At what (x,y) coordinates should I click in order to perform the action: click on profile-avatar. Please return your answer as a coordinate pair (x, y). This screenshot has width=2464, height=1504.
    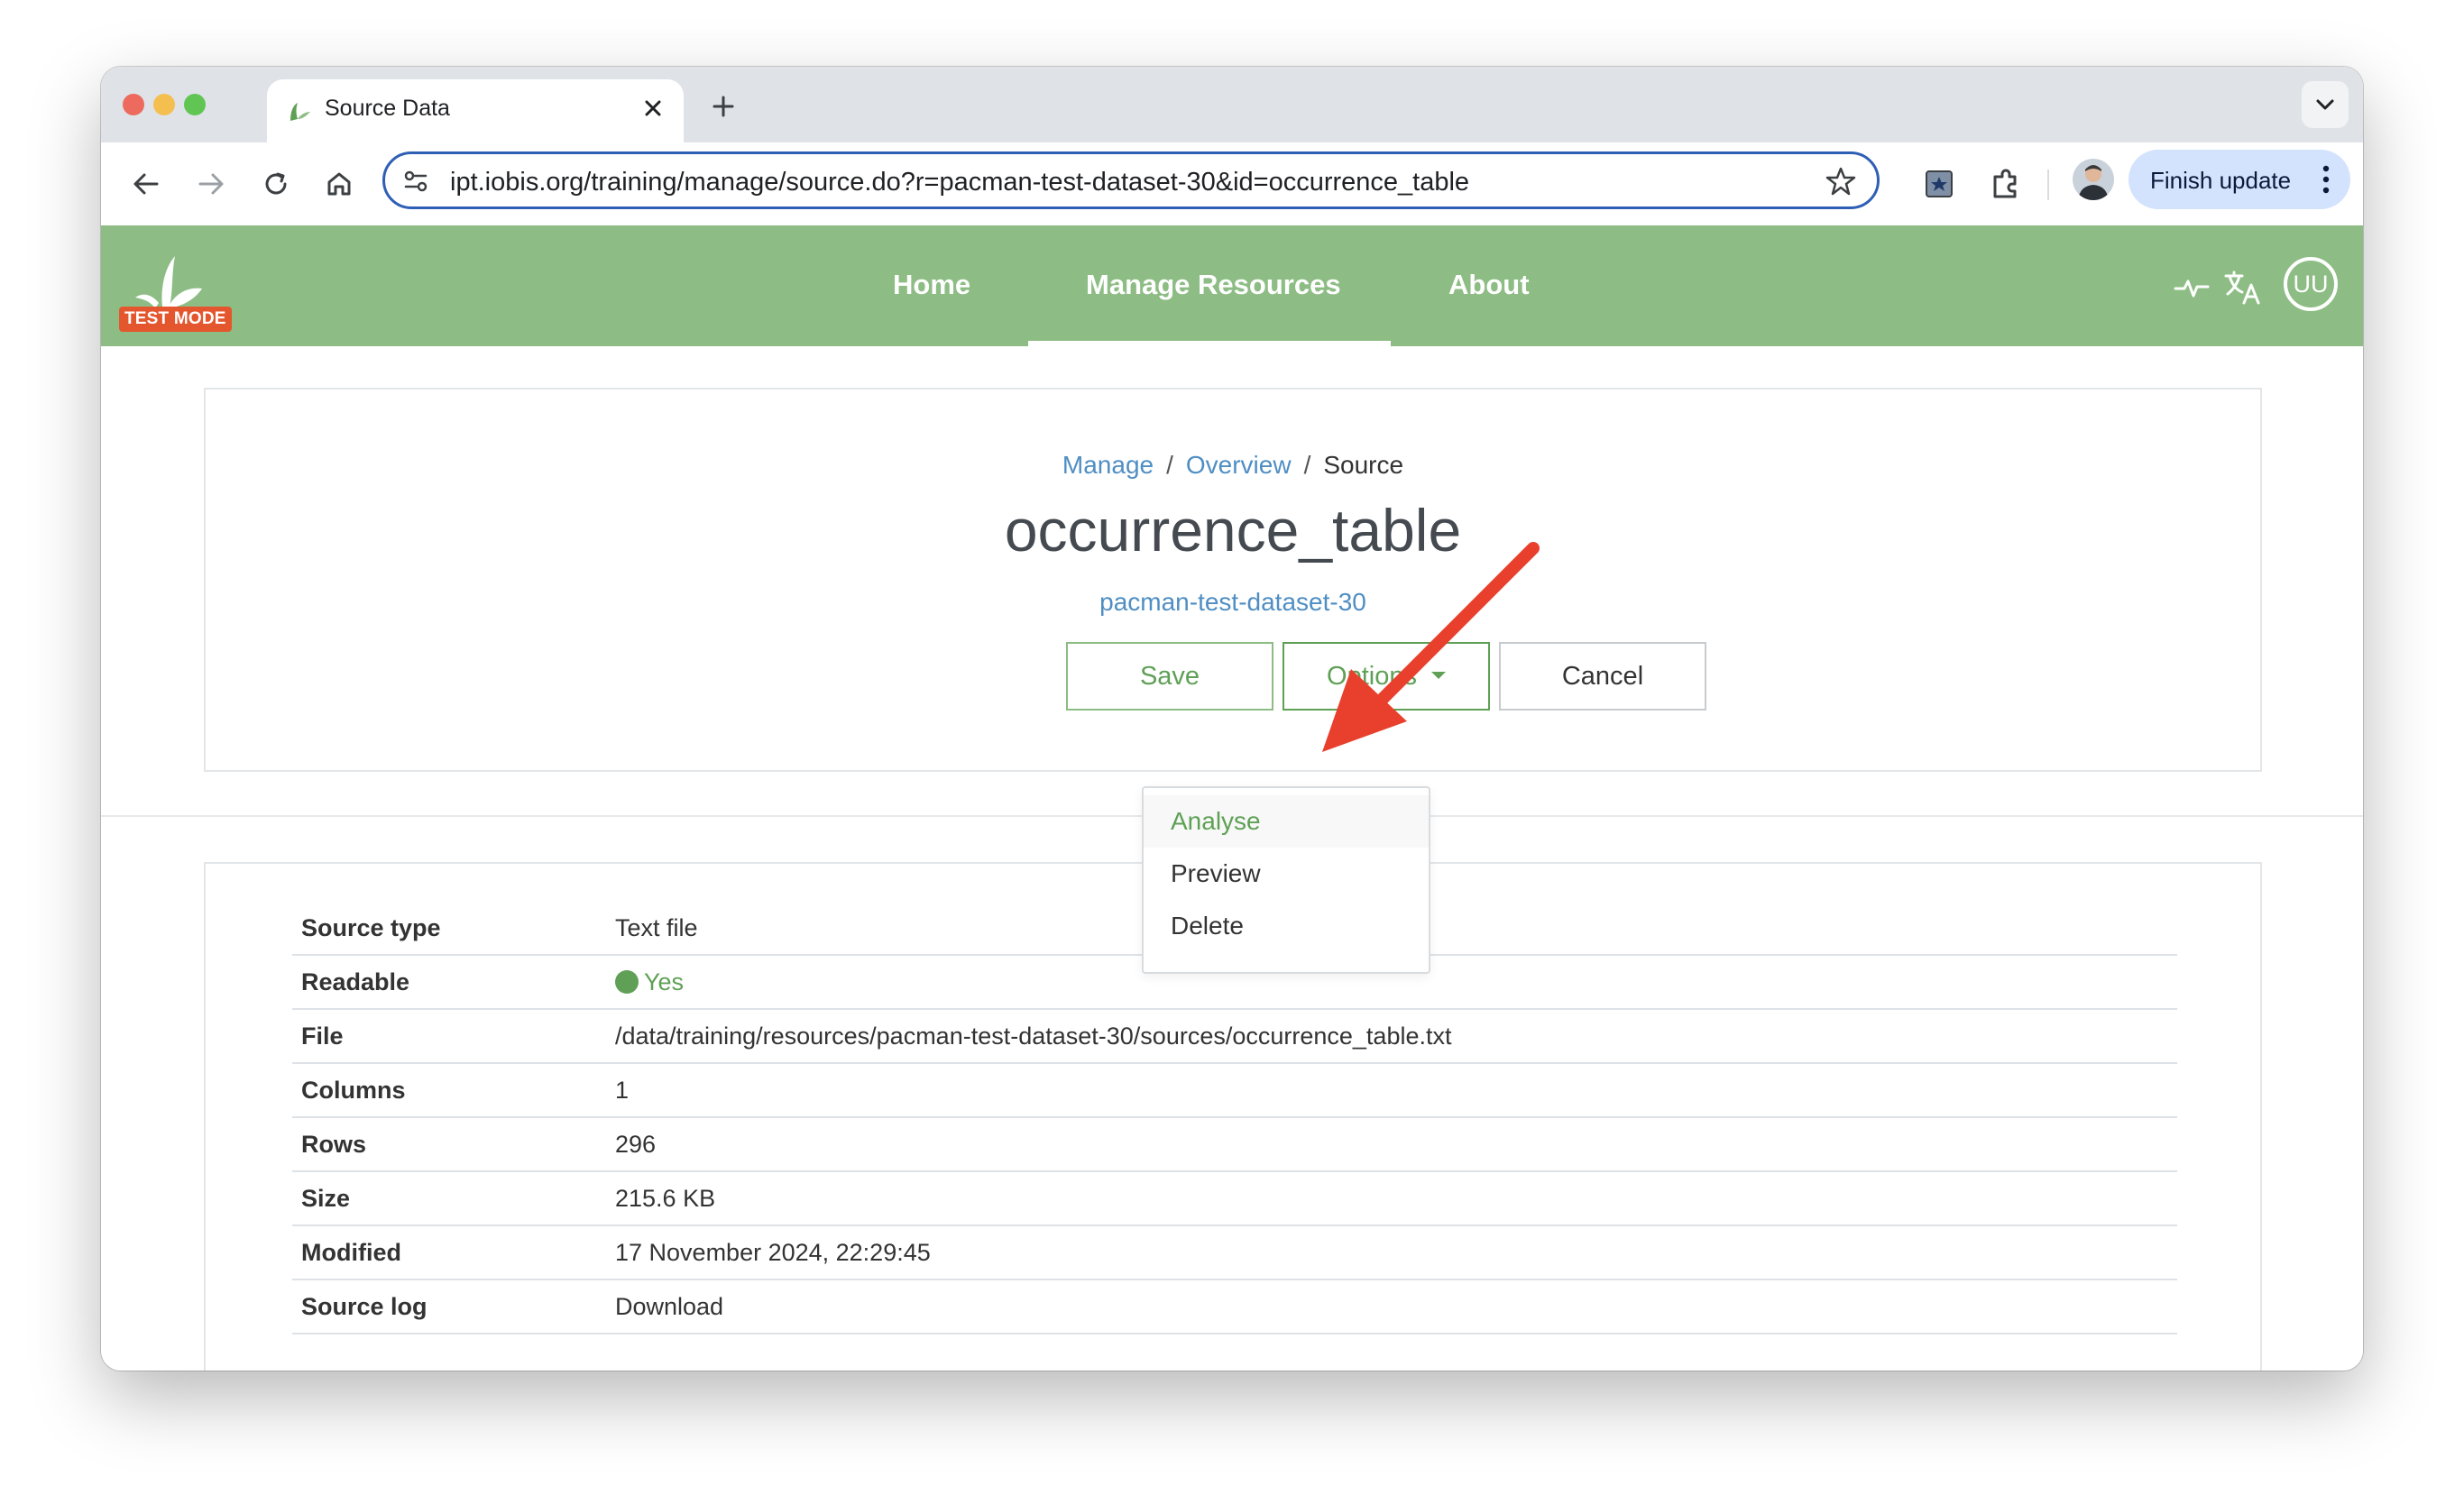
    Looking at the image, I should click on (2093, 179).